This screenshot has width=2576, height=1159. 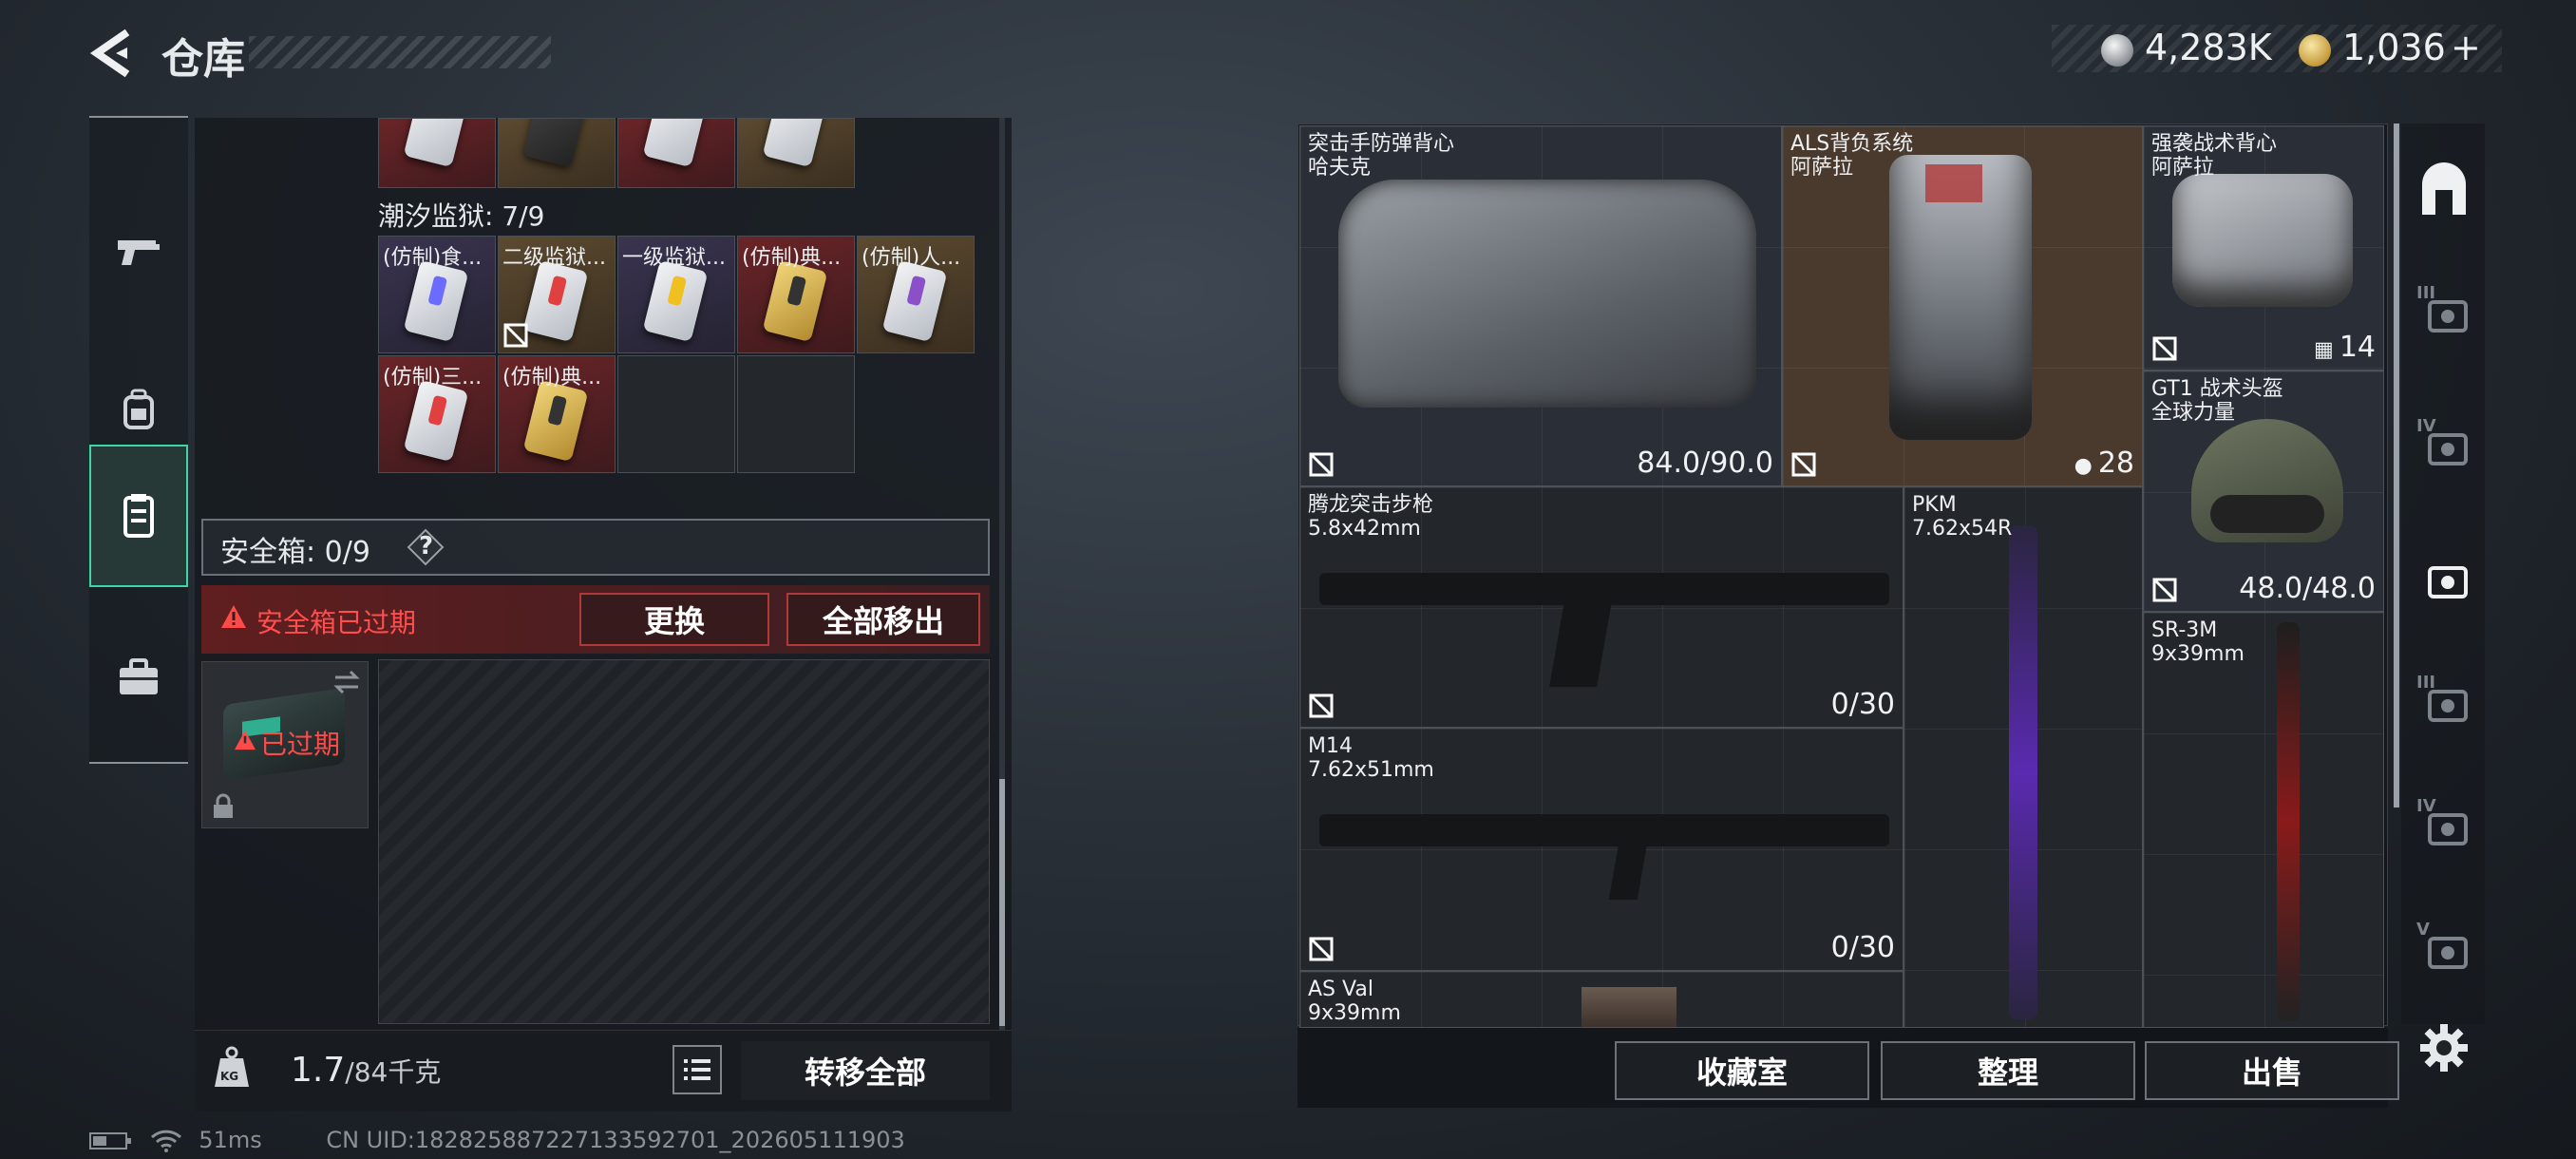 I want to click on stash-scrollbar, so click(x=2396, y=466).